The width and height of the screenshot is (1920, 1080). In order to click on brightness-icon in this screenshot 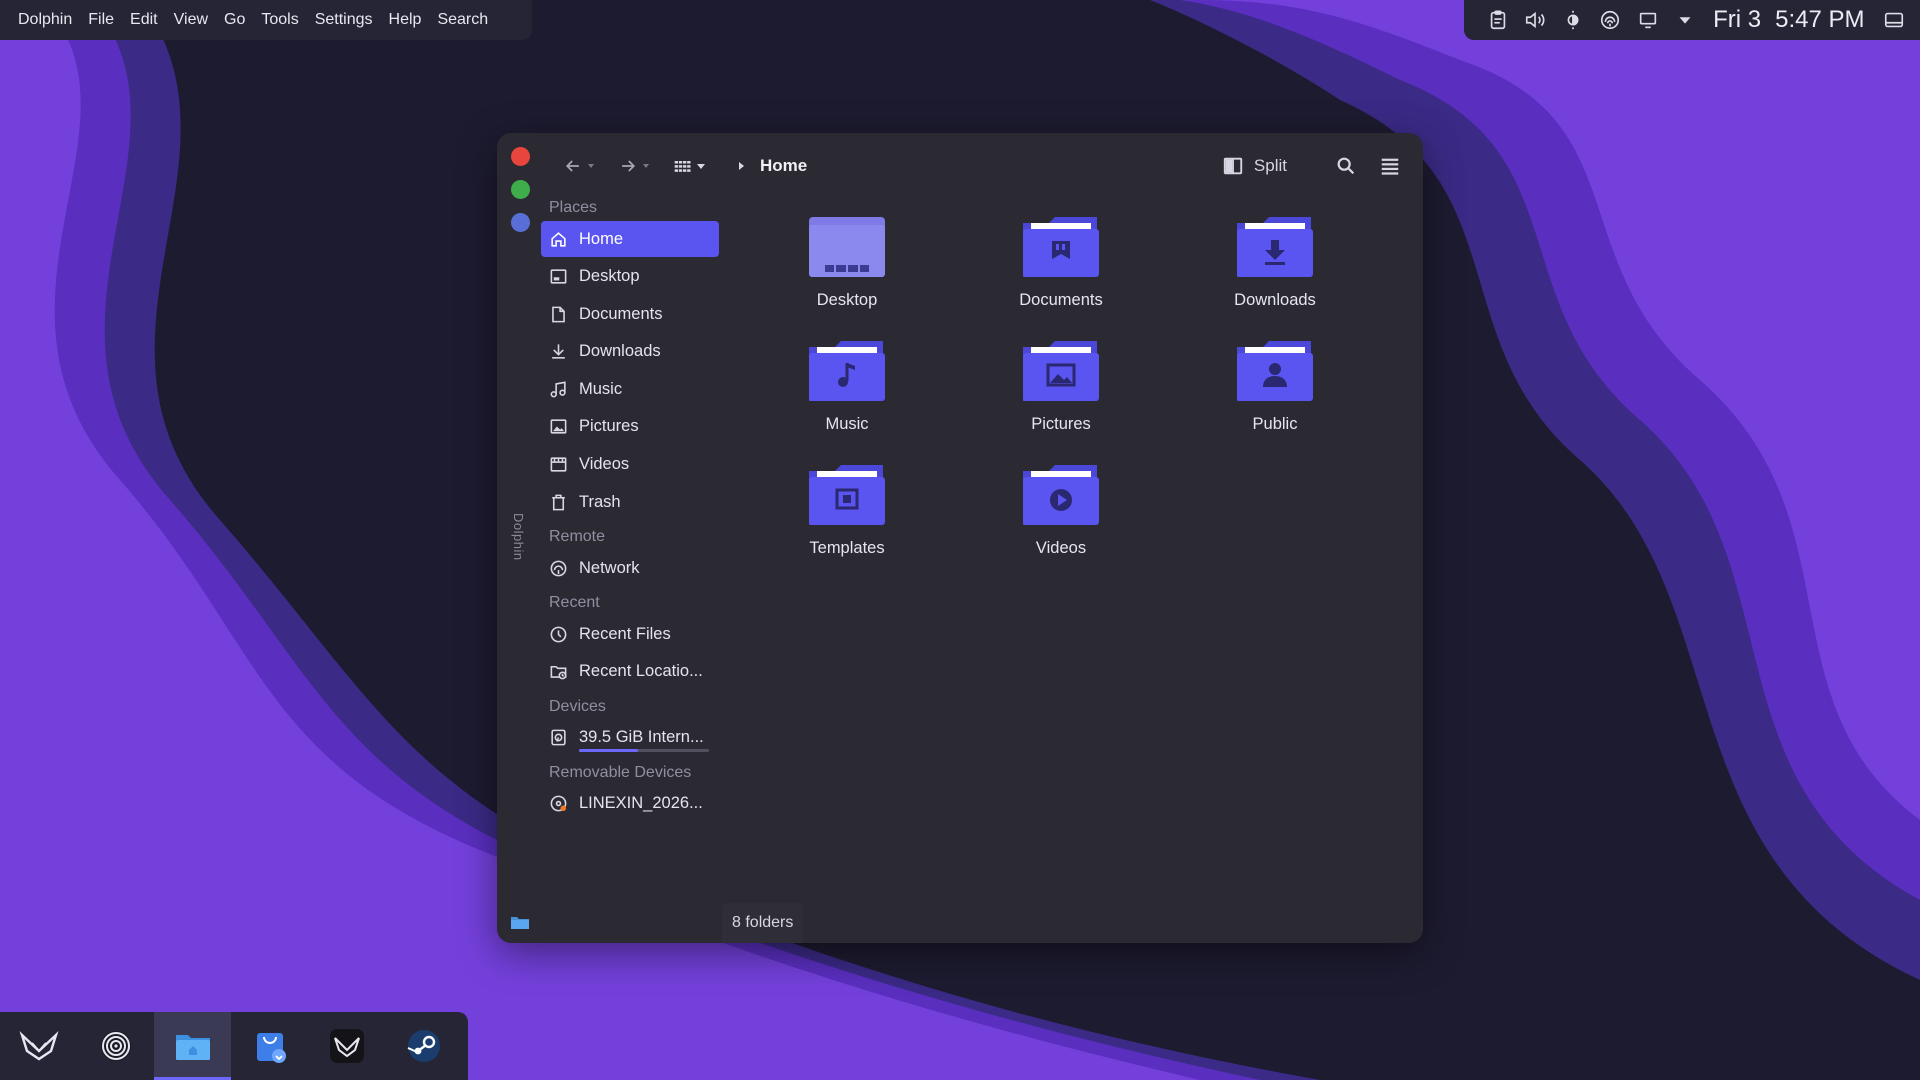, I will do `click(1573, 20)`.